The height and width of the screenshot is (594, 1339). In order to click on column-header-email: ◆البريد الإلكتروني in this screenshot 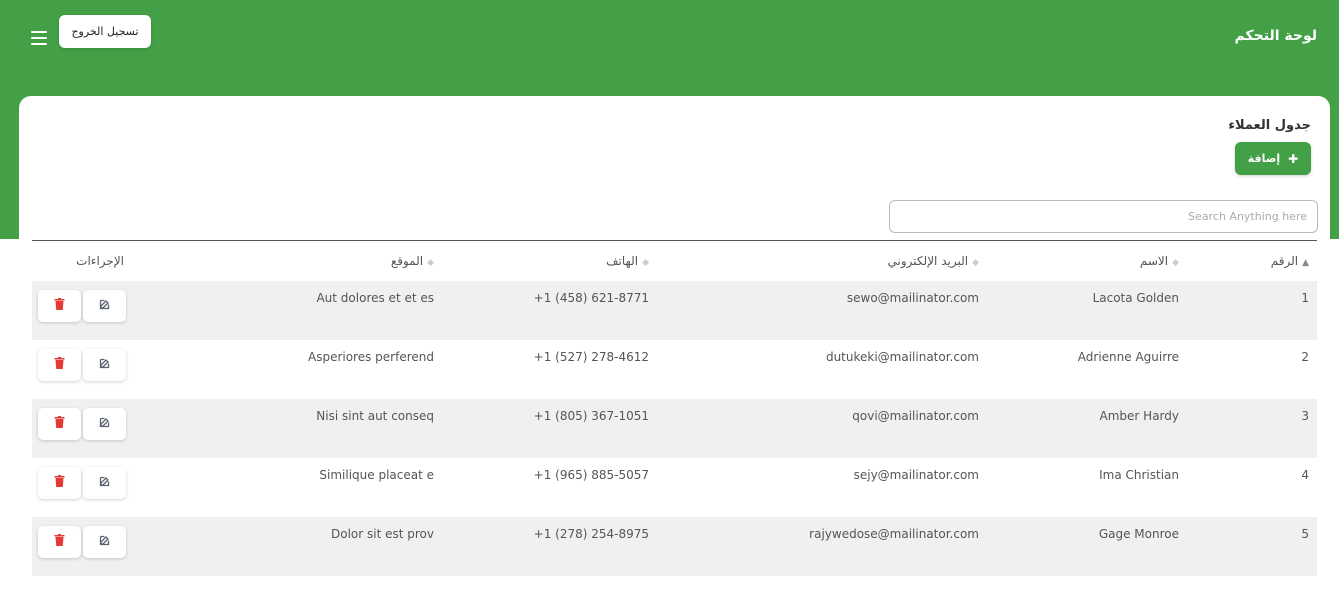, I will do `click(822, 261)`.